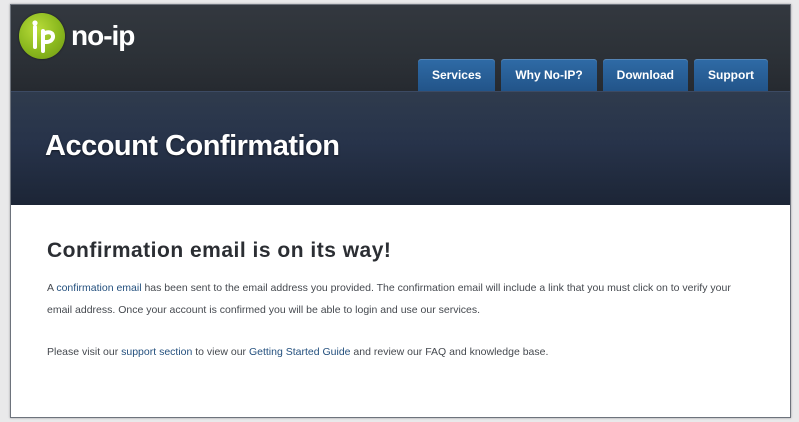  I want to click on para1-prefix: A, so click(52, 288).